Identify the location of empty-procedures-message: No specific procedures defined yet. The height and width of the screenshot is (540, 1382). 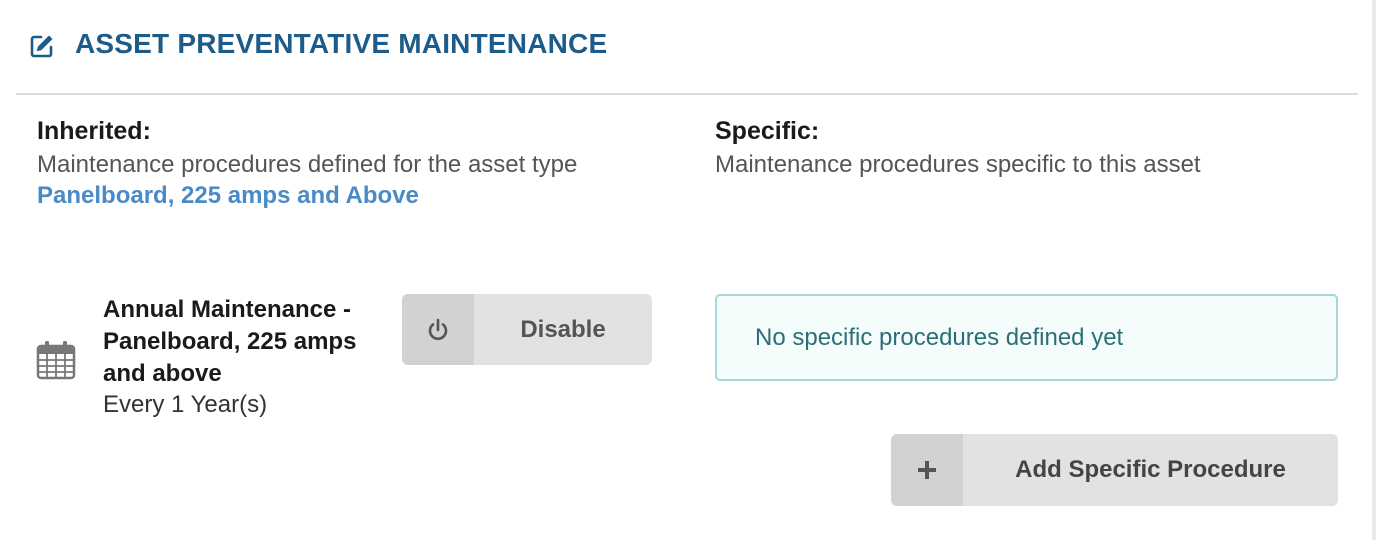
(939, 337).